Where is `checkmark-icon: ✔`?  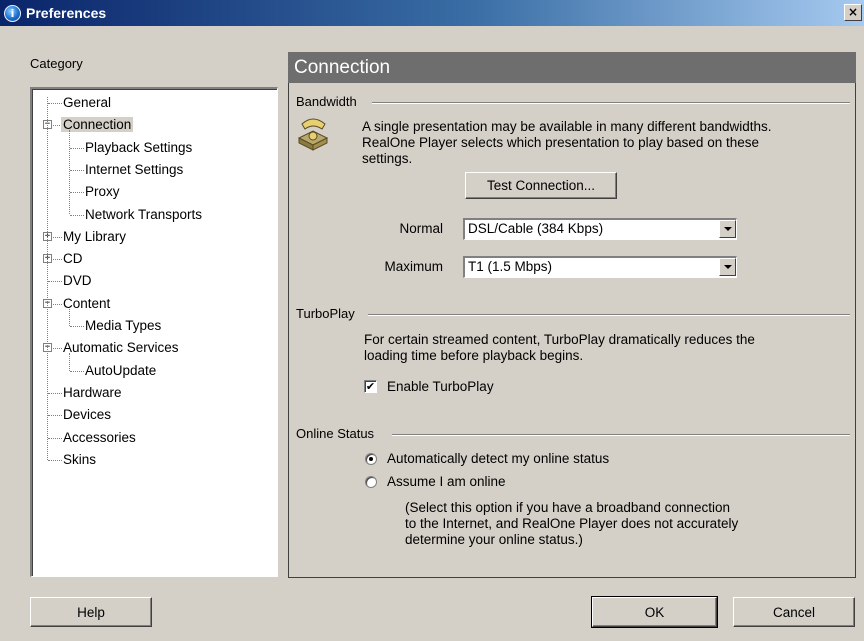 checkmark-icon: ✔ is located at coordinates (370, 386).